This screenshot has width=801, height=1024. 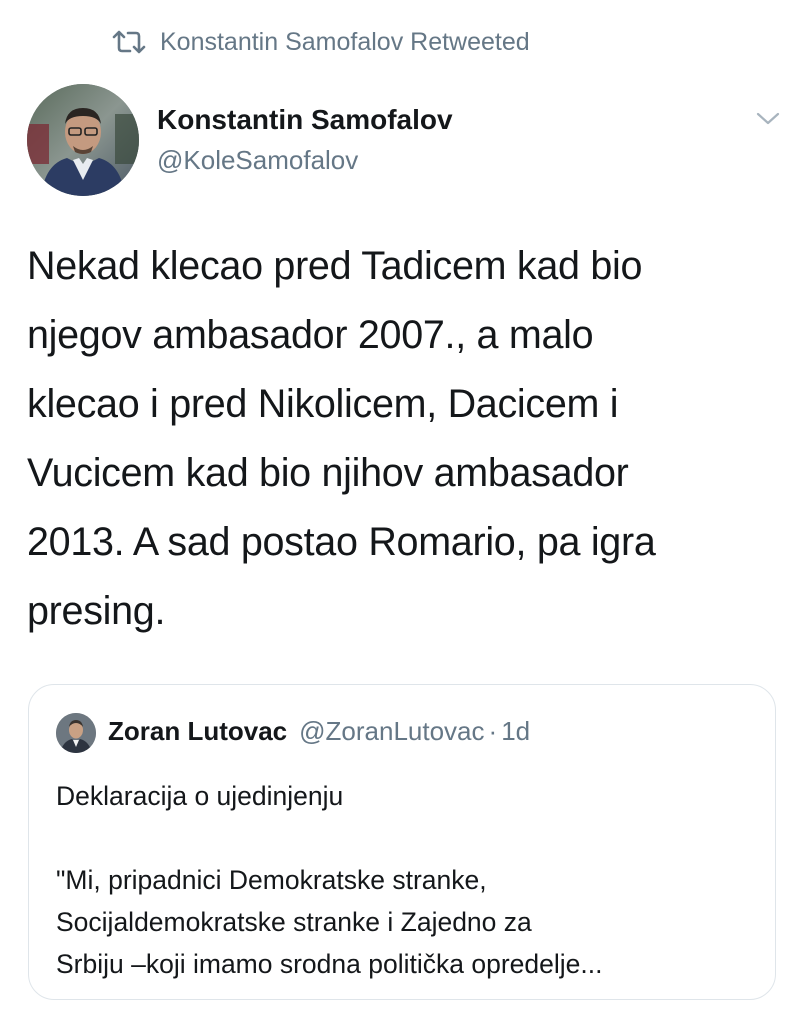 I want to click on chevron-down-icon, so click(x=768, y=119).